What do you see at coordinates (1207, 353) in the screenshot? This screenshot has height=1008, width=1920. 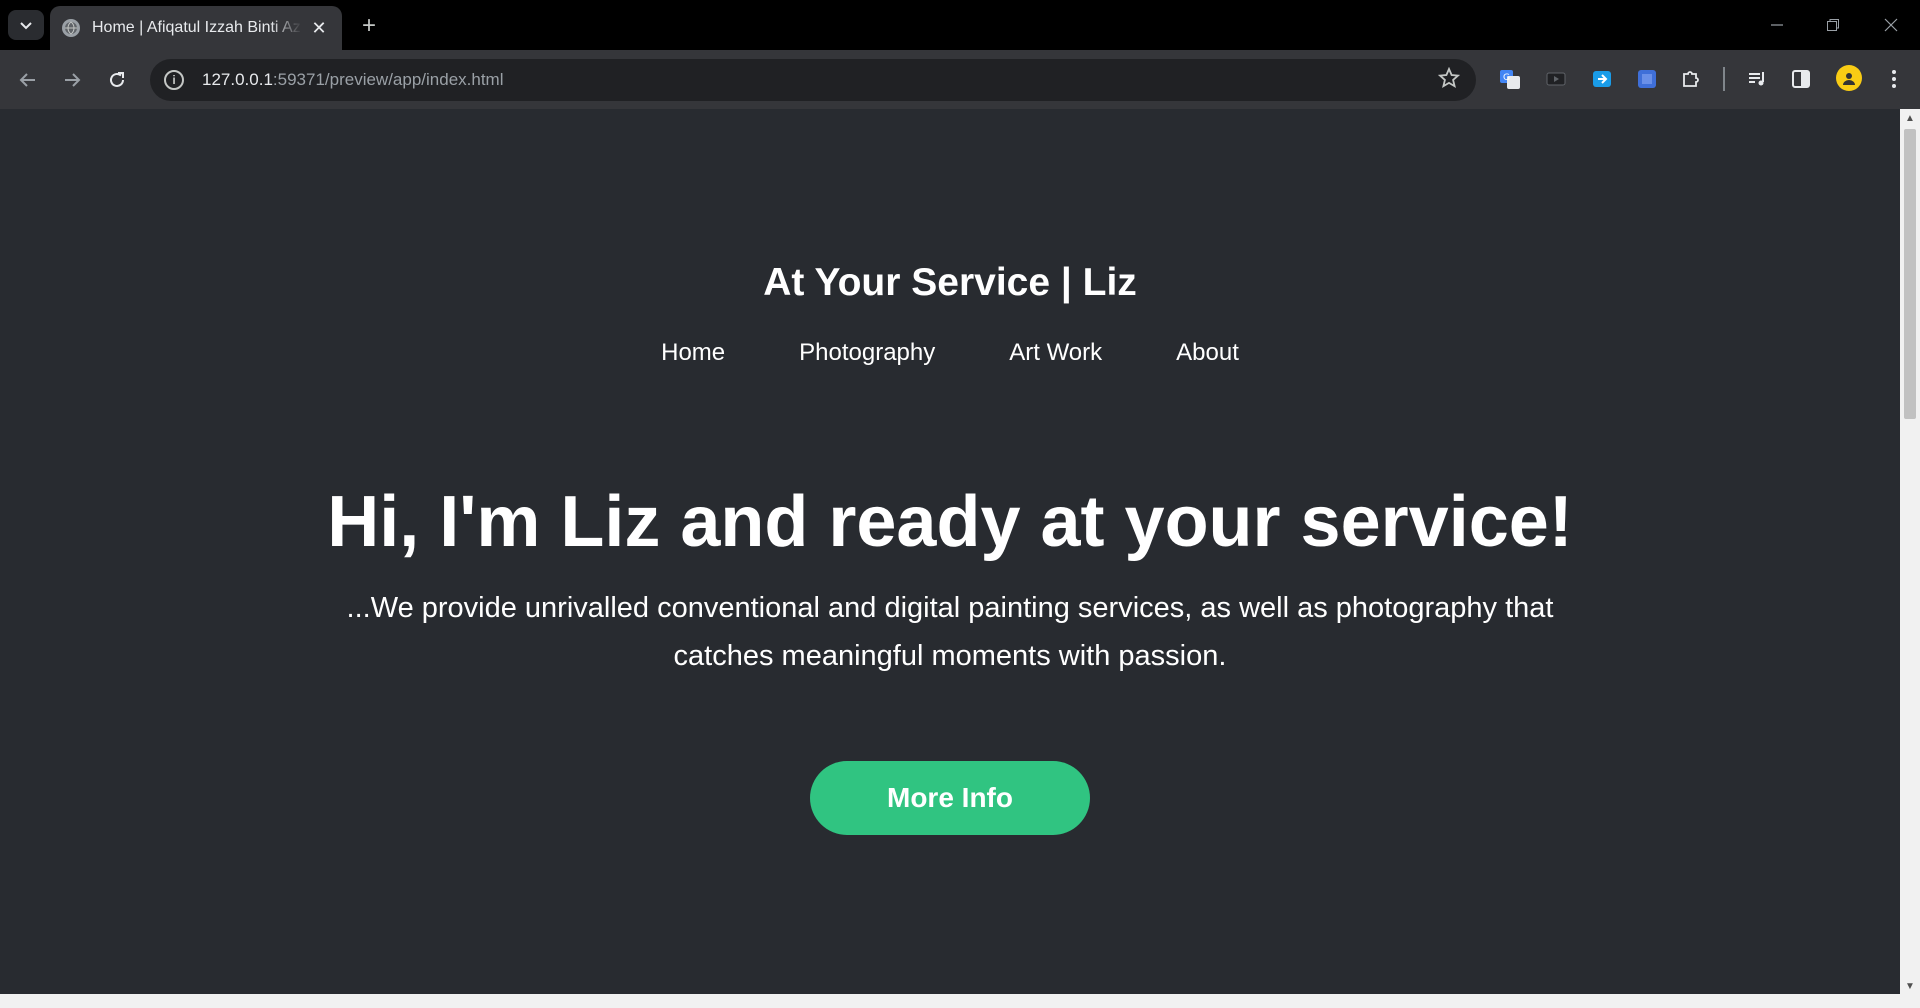 I see `nav-about: About` at bounding box center [1207, 353].